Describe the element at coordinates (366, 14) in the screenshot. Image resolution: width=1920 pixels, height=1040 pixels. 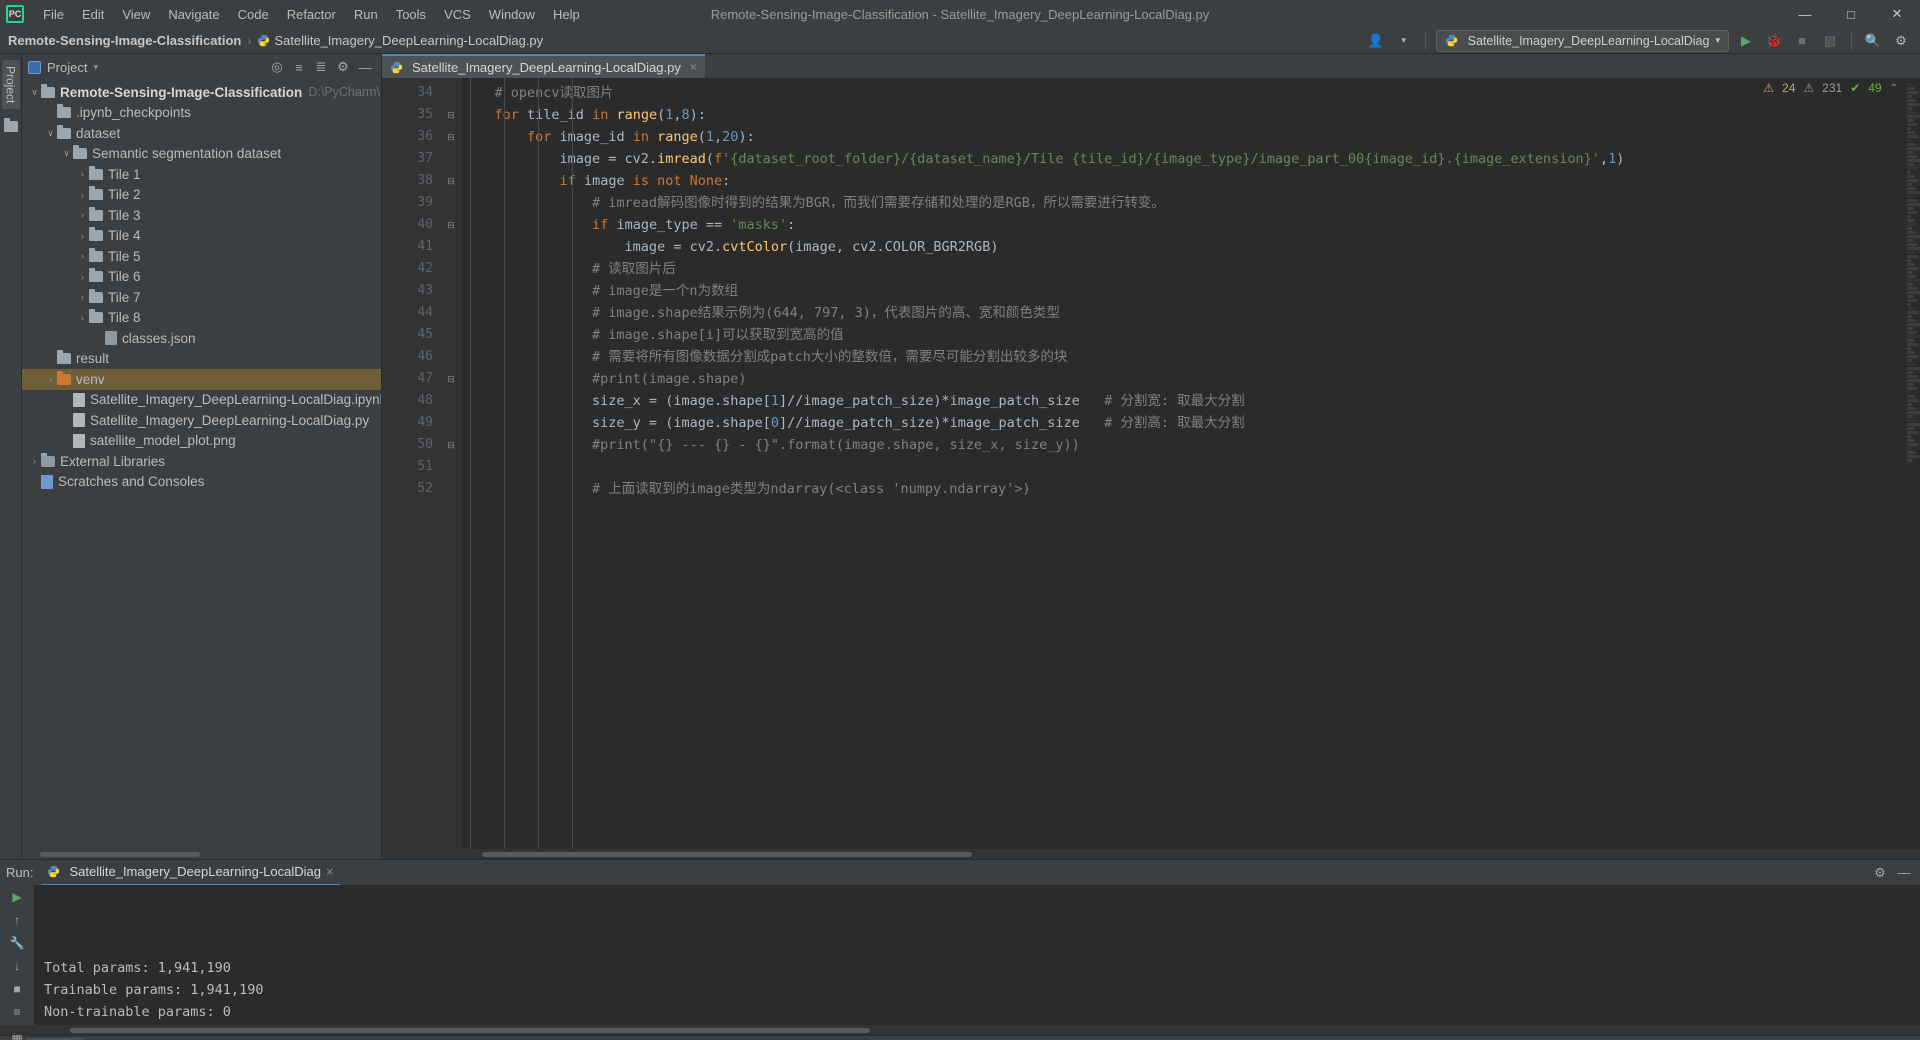
I see `menu-item-run: Run` at that location.